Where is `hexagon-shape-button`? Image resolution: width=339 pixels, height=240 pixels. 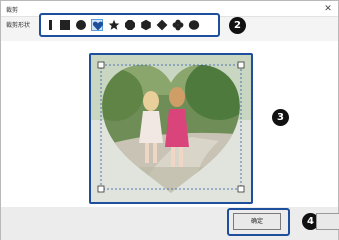
hexagon-shape-button is located at coordinates (146, 25).